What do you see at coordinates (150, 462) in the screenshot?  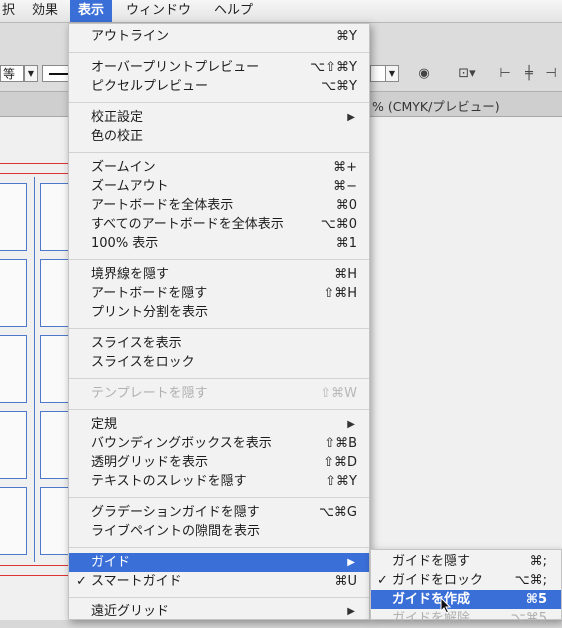 I see `menu-item-label: 透明グリッドを表示` at bounding box center [150, 462].